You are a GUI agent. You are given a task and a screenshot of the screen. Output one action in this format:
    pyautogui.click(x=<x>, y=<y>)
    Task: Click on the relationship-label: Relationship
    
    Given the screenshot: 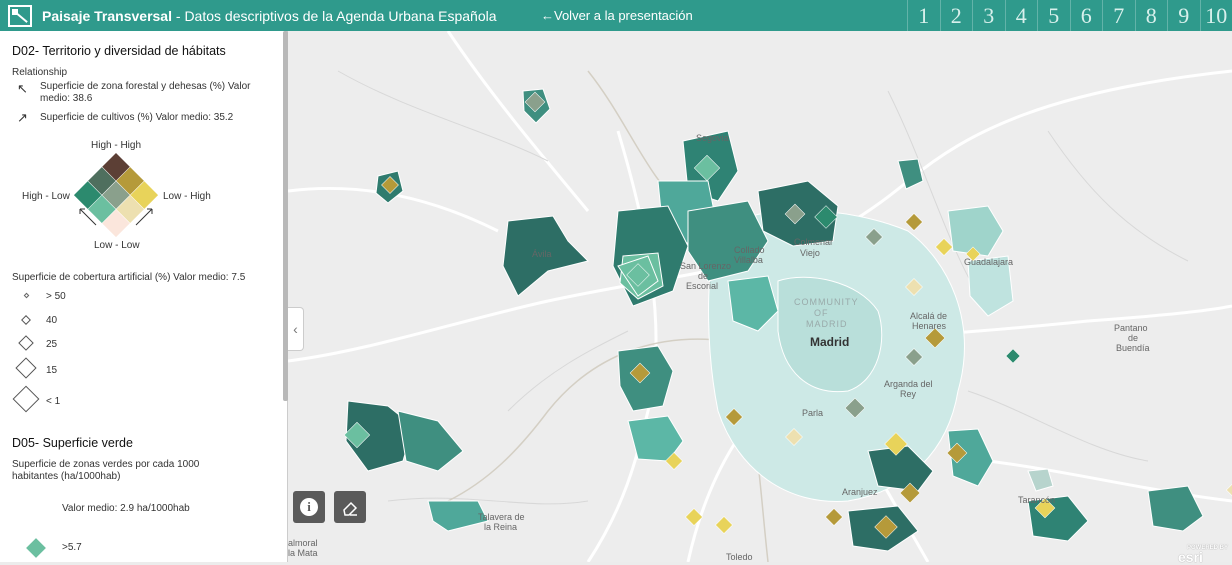 What is the action you would take?
    pyautogui.click(x=39, y=73)
    